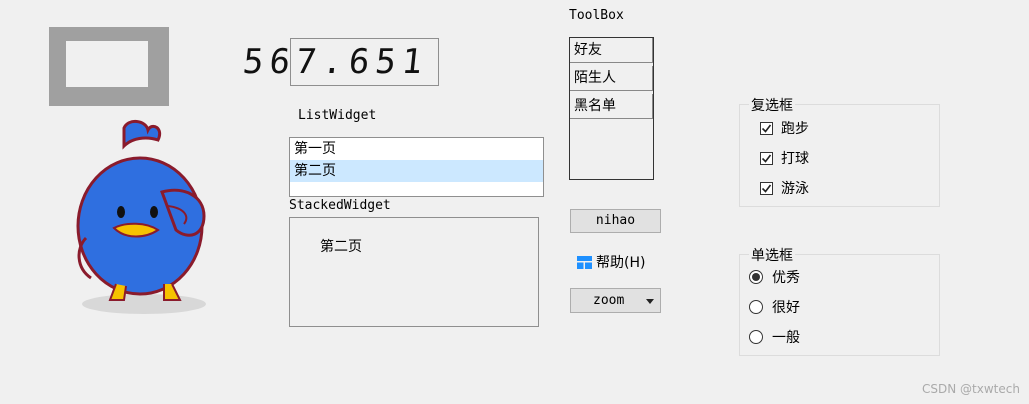 The height and width of the screenshot is (404, 1029). I want to click on radio-label: 优秀, so click(786, 278).